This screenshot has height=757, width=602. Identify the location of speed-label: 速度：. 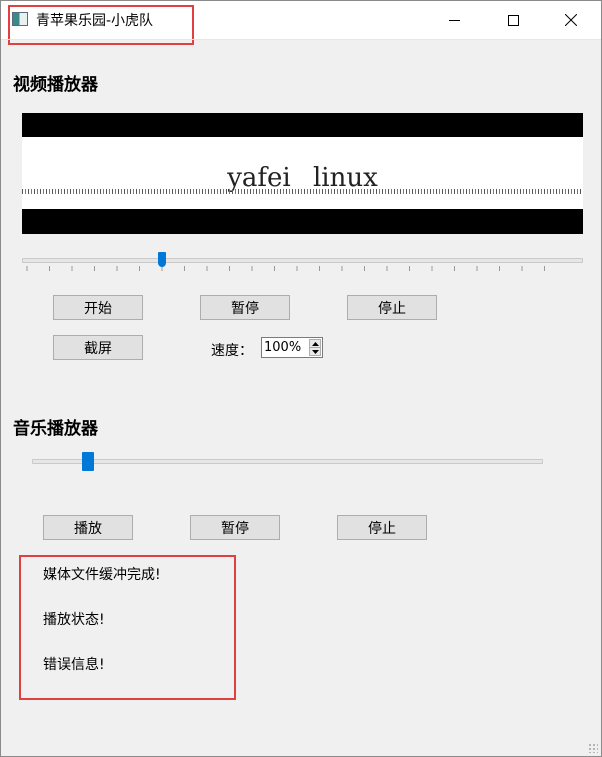
(232, 351).